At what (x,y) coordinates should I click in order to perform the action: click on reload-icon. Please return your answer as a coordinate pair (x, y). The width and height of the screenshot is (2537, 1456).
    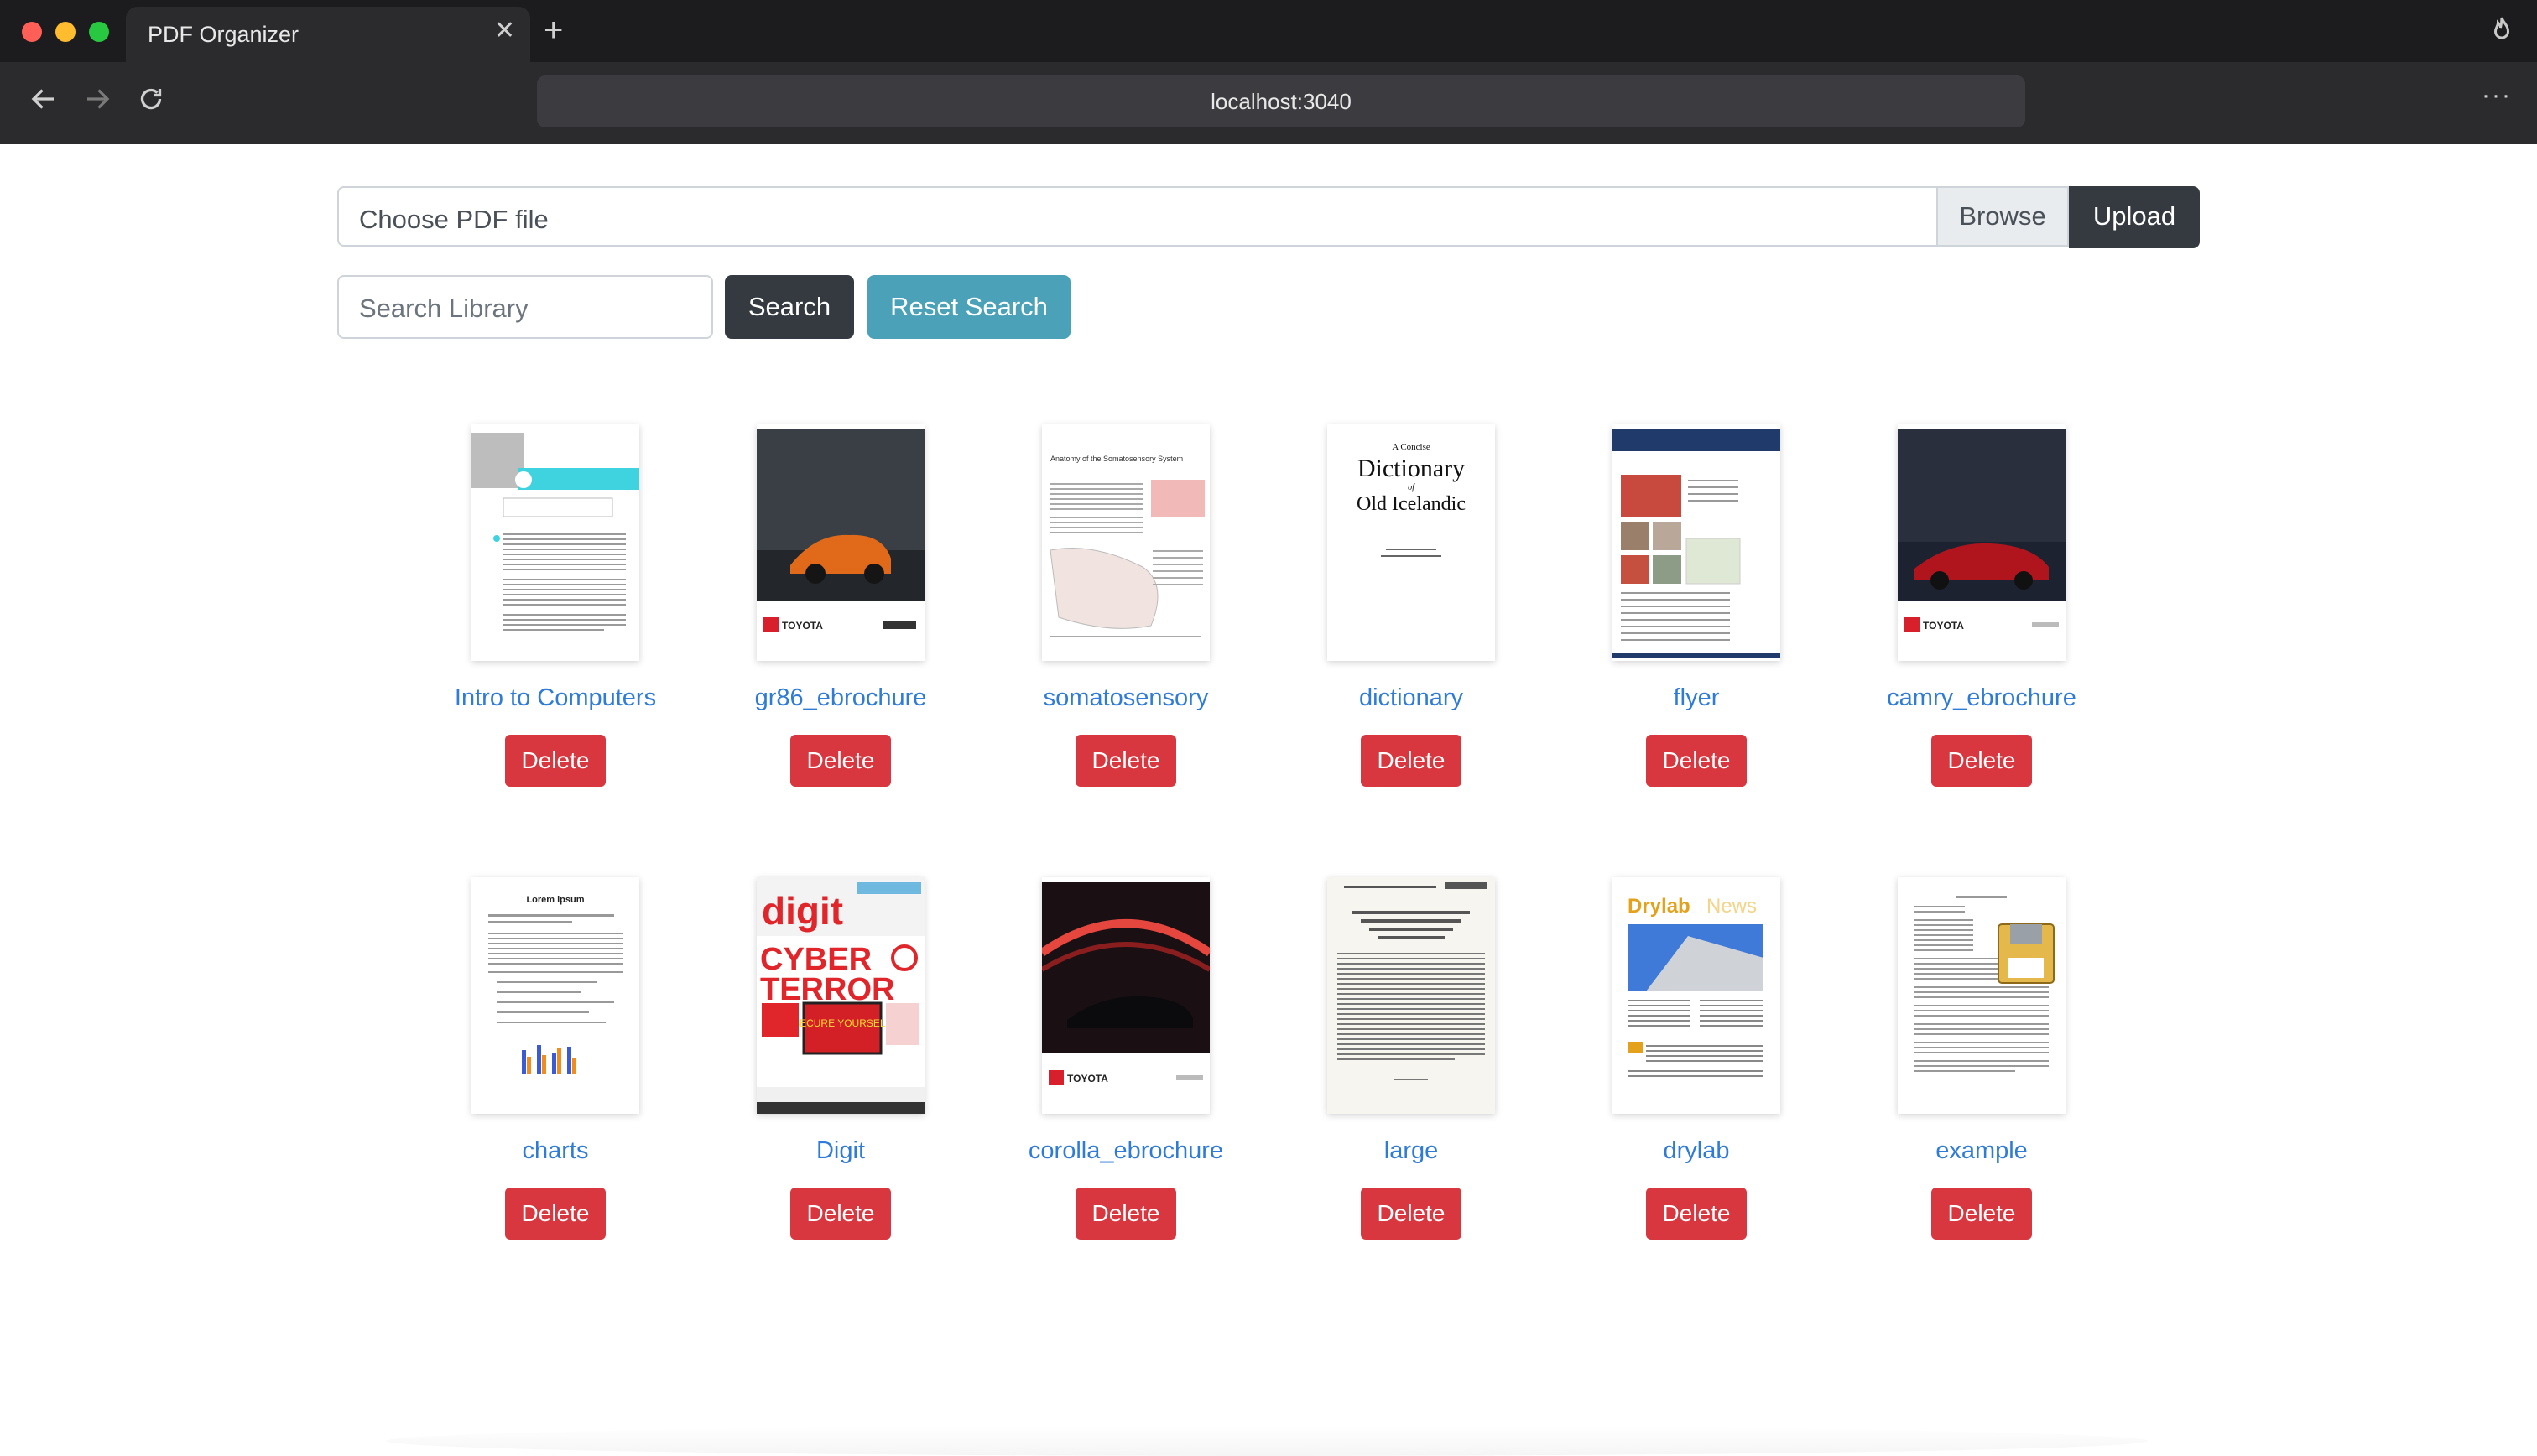
    Looking at the image, I should click on (151, 99).